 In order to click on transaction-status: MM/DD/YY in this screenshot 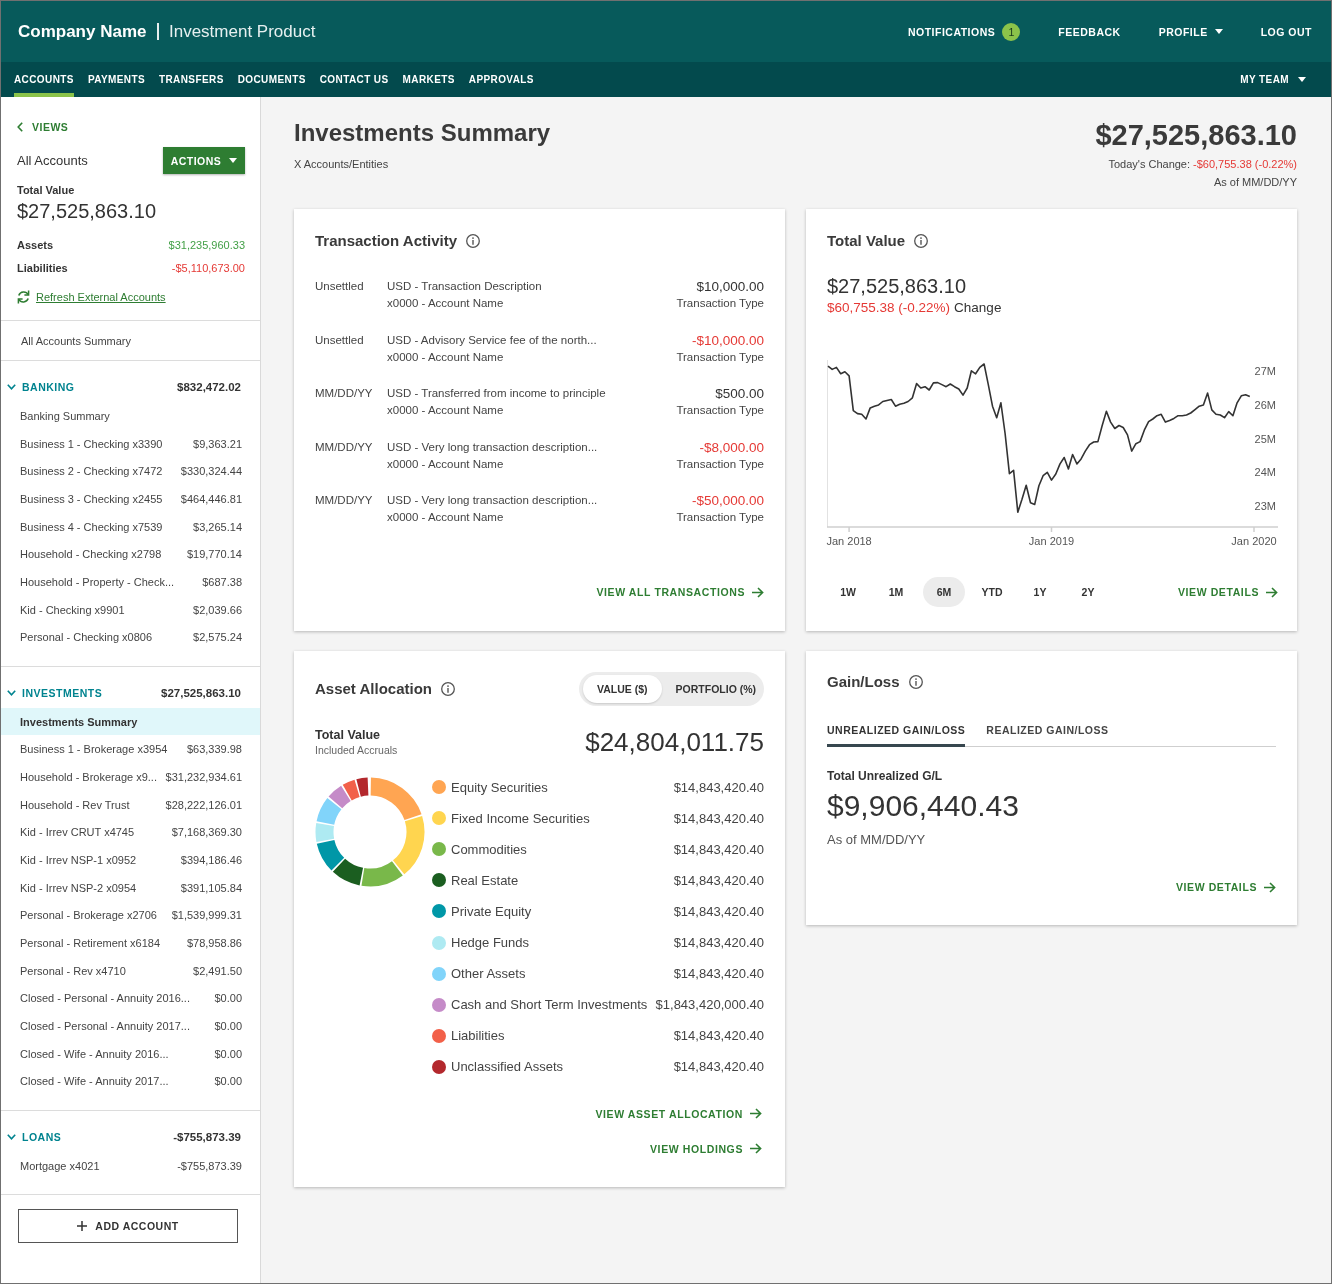, I will do `click(344, 447)`.